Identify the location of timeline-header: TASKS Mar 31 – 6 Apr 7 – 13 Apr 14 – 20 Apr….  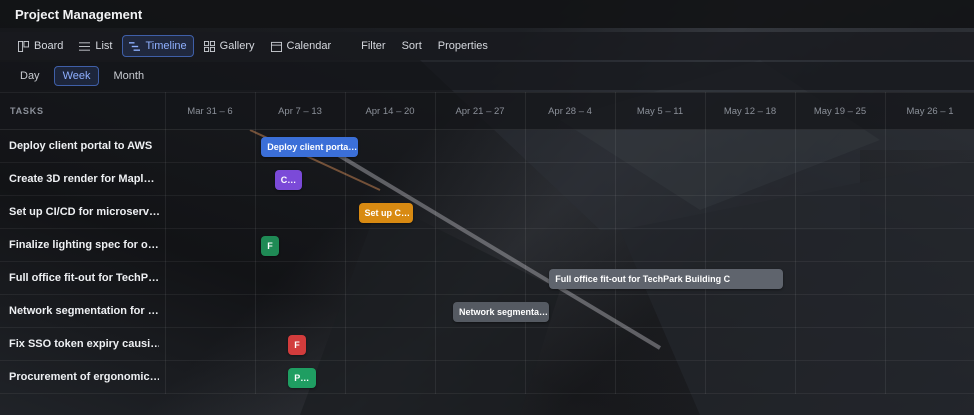
(487, 111).